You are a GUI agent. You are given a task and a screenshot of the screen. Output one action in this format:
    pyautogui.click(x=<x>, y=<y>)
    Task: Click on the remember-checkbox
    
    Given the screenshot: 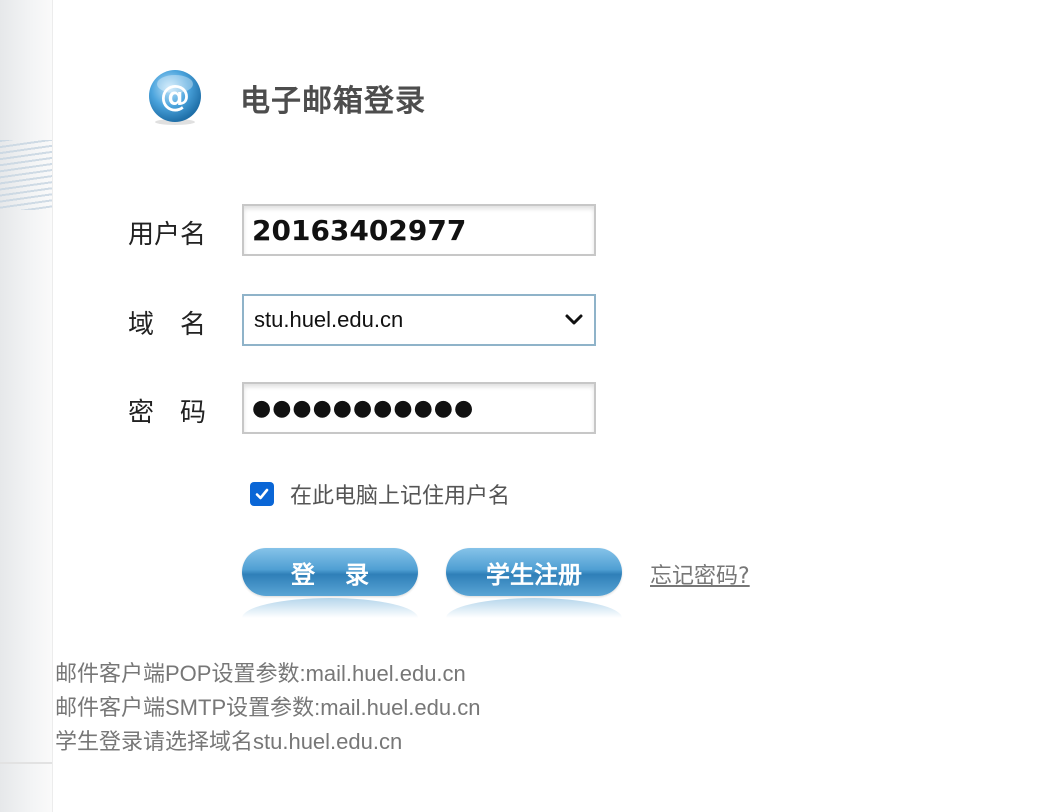 What is the action you would take?
    pyautogui.click(x=262, y=494)
    